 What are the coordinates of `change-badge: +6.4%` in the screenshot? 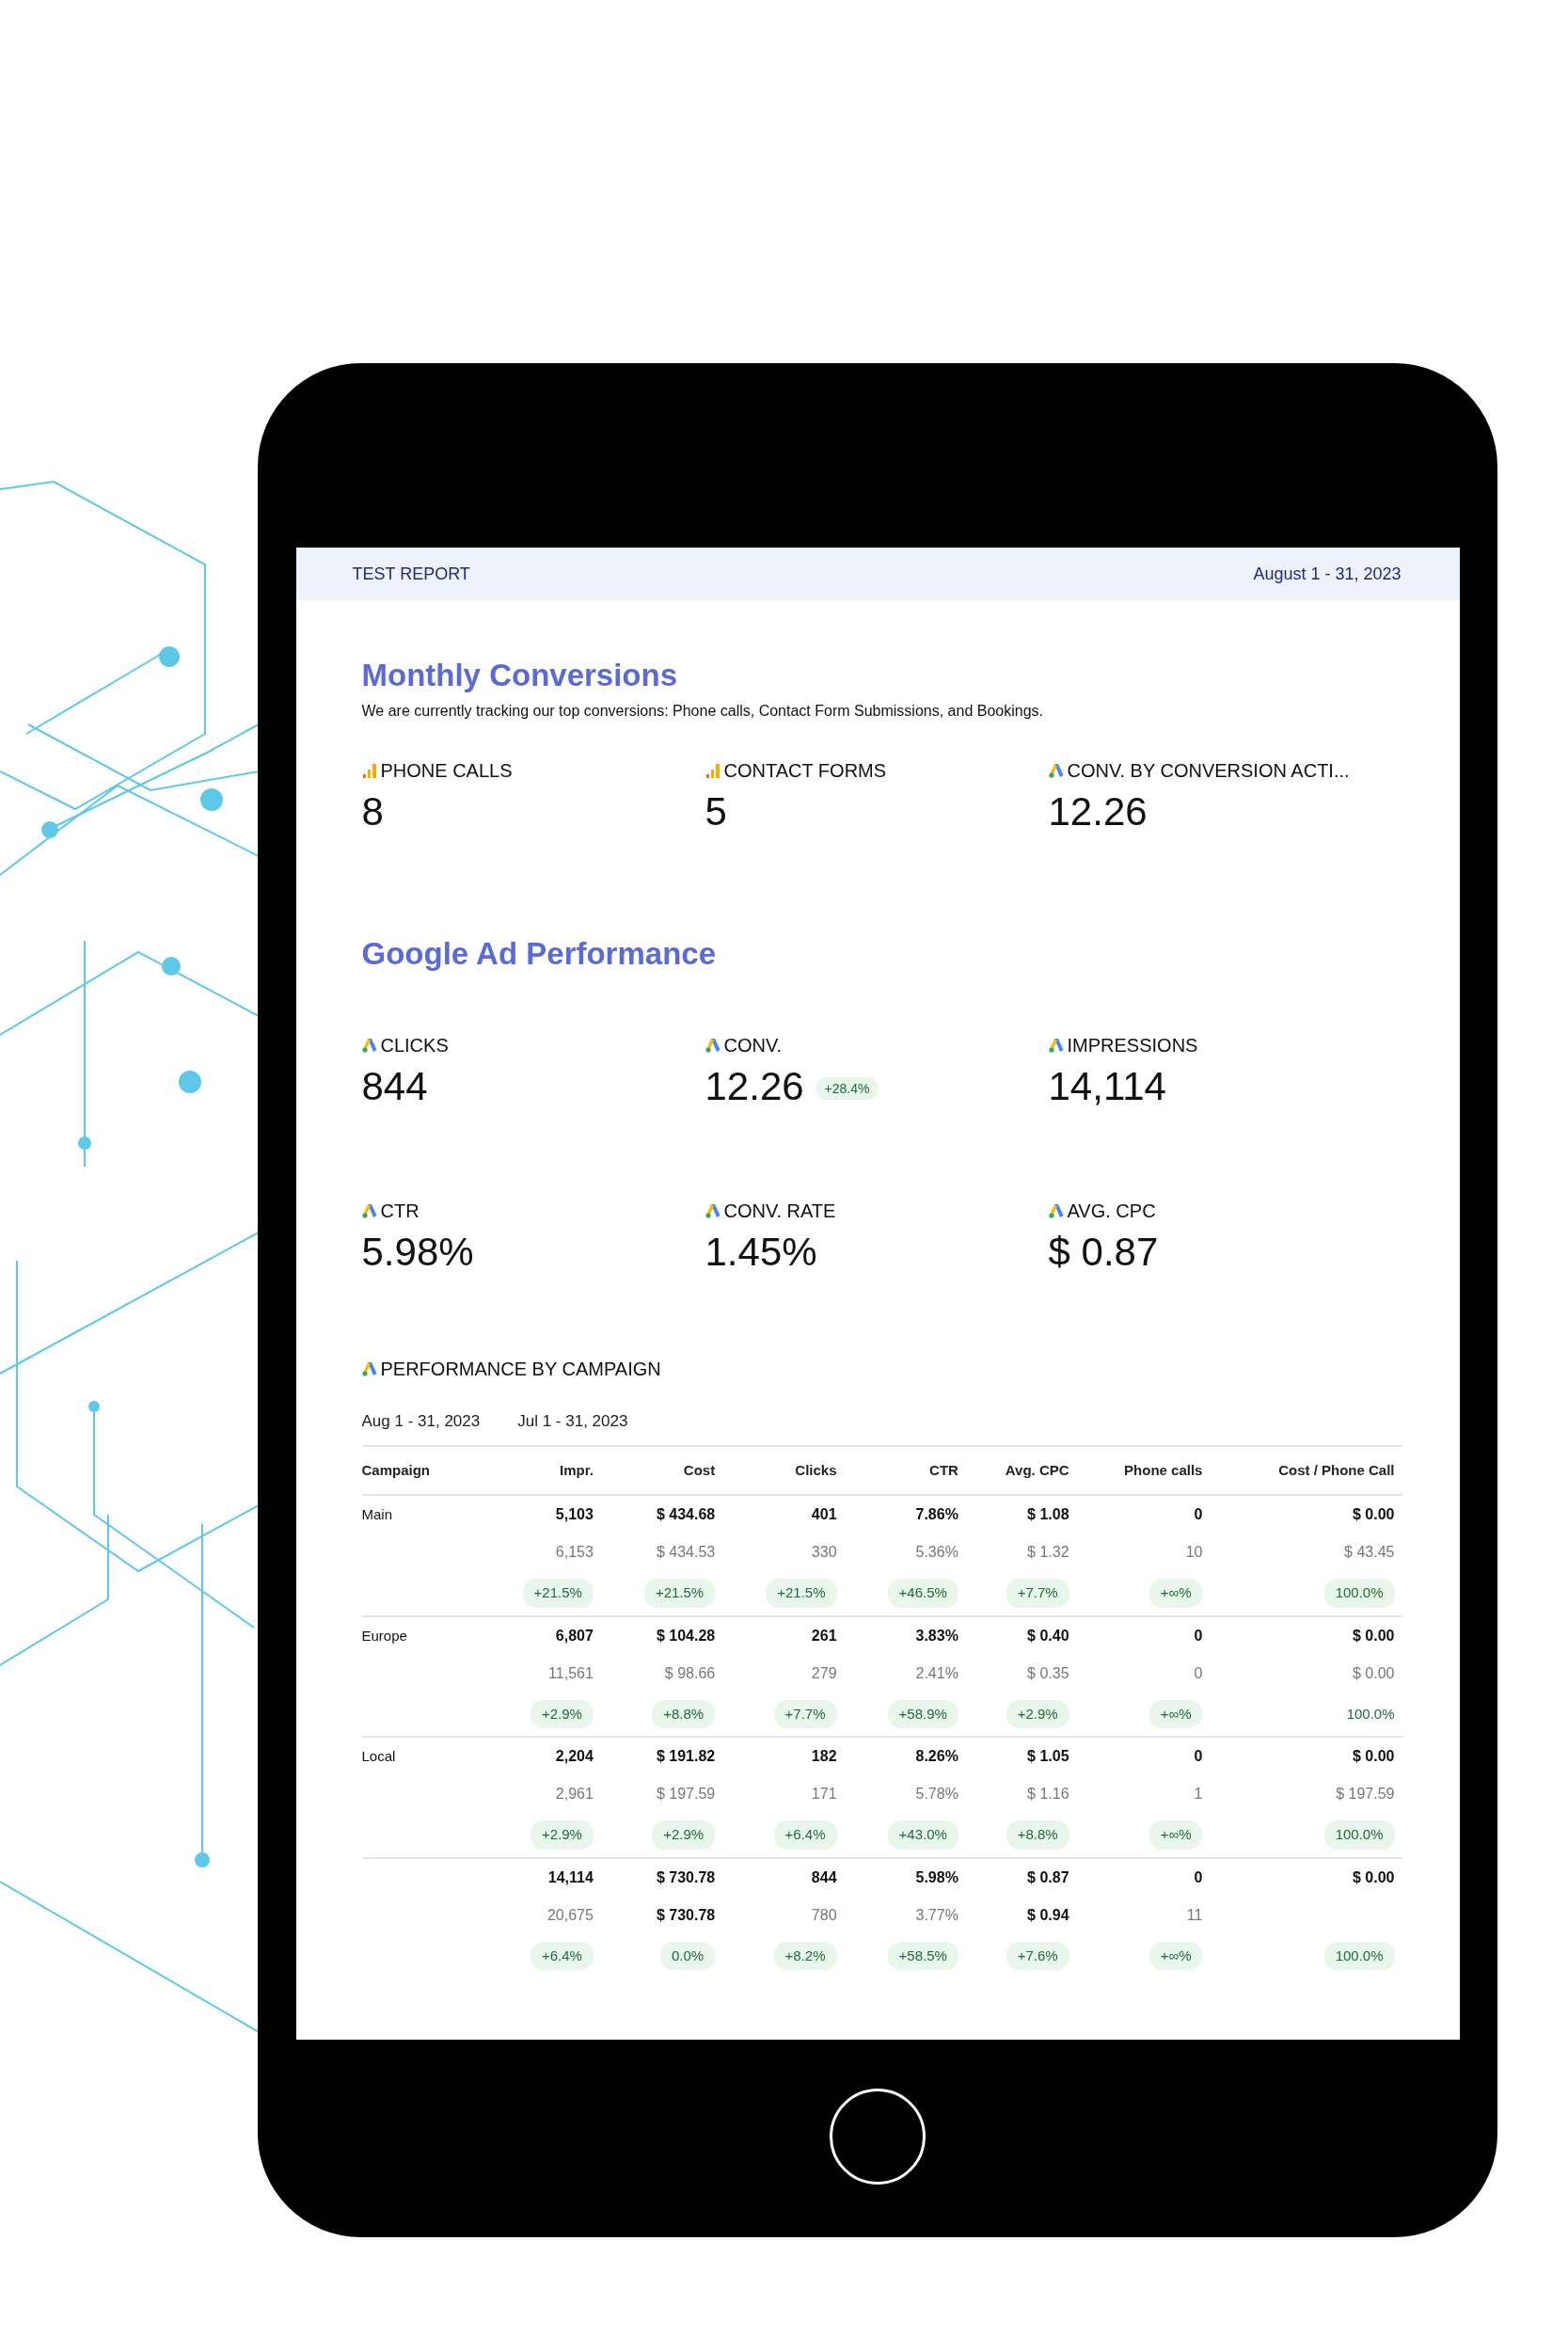 It's located at (562, 1956).